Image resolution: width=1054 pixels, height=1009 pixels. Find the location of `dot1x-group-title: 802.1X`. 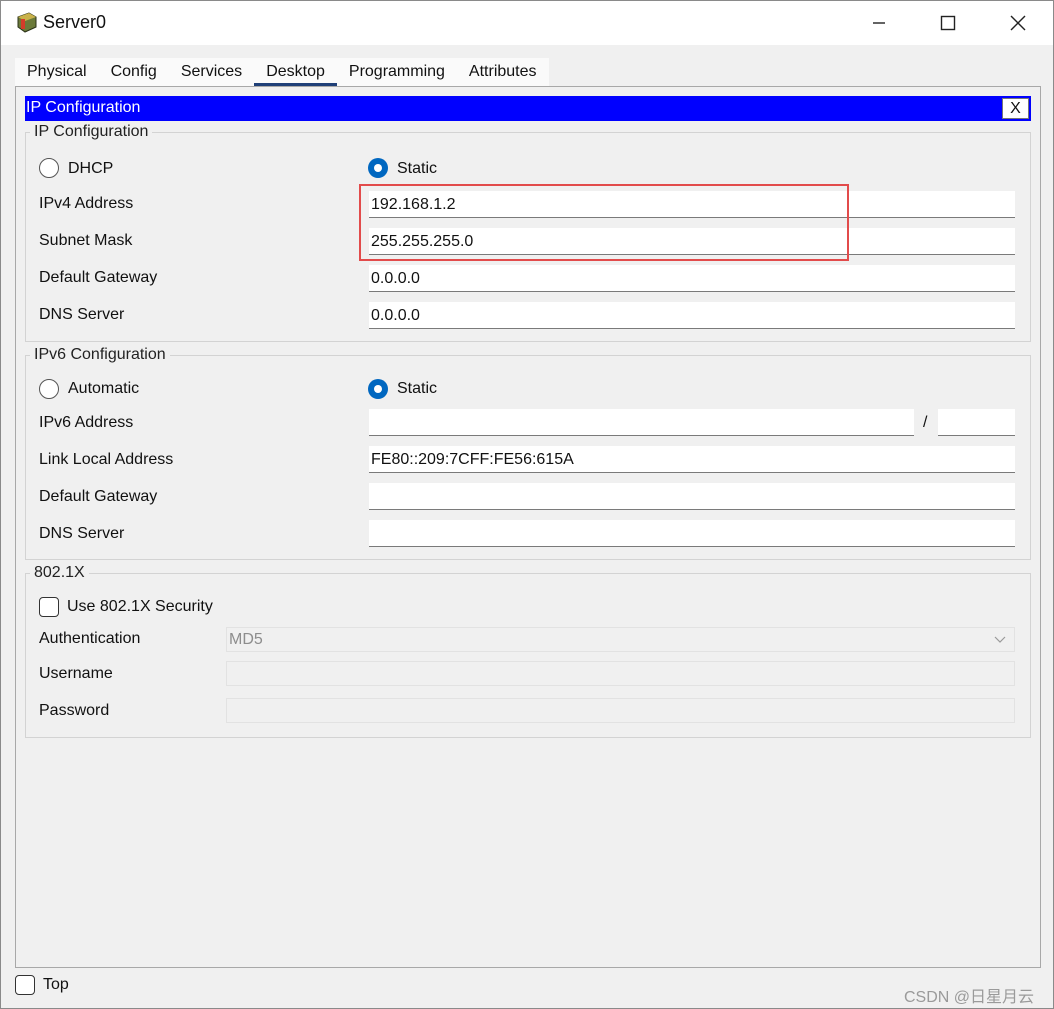

dot1x-group-title: 802.1X is located at coordinates (59, 573).